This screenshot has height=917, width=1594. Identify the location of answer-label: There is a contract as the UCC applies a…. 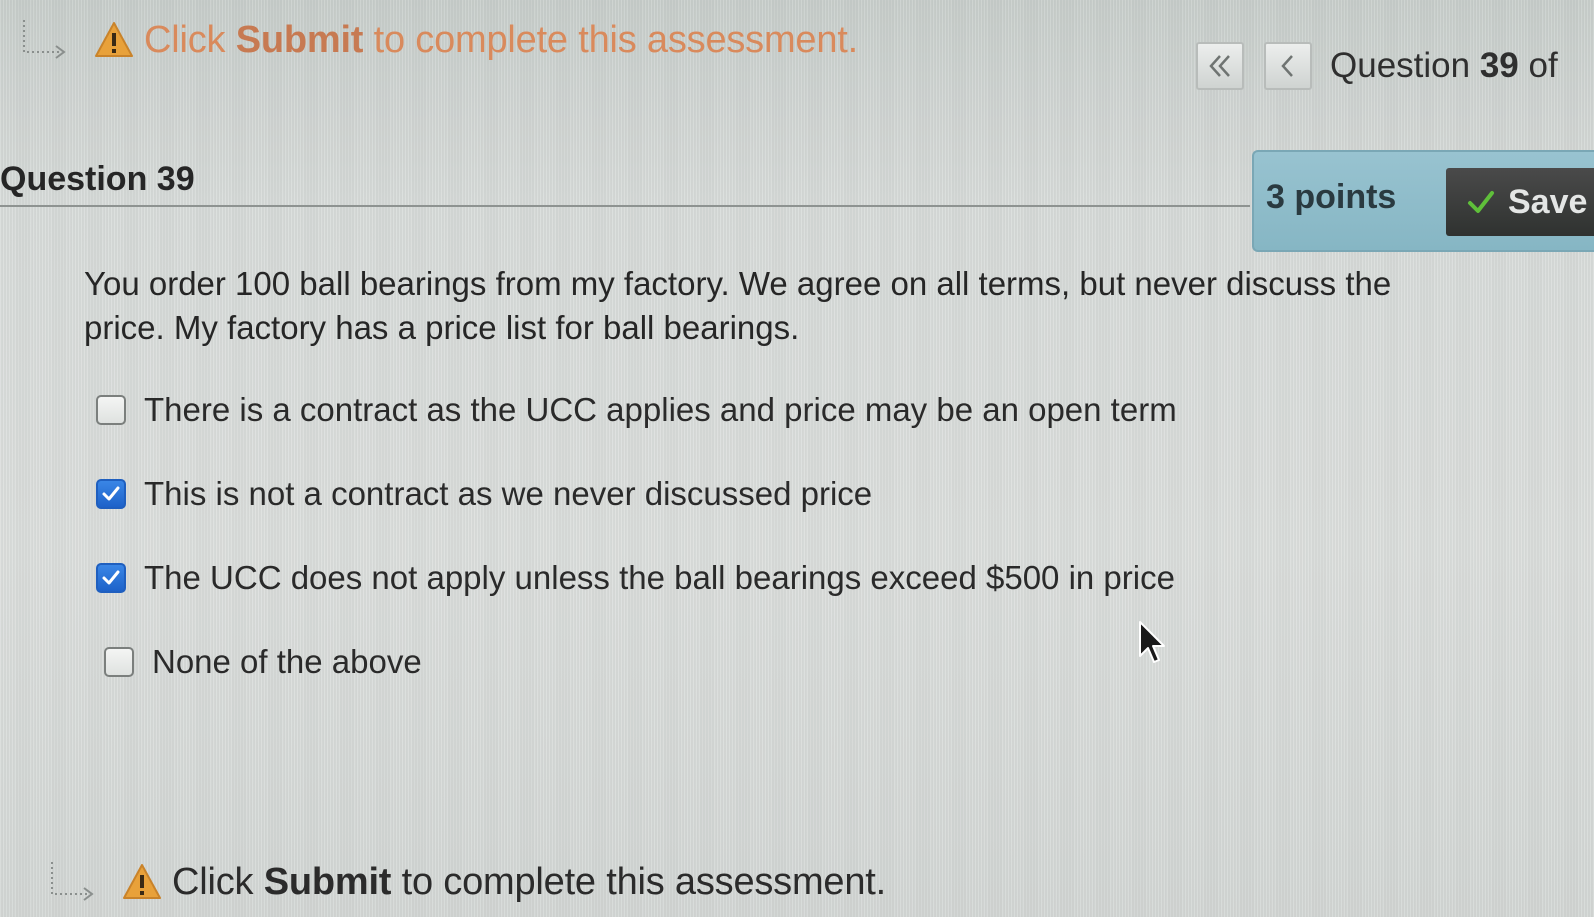
(660, 410).